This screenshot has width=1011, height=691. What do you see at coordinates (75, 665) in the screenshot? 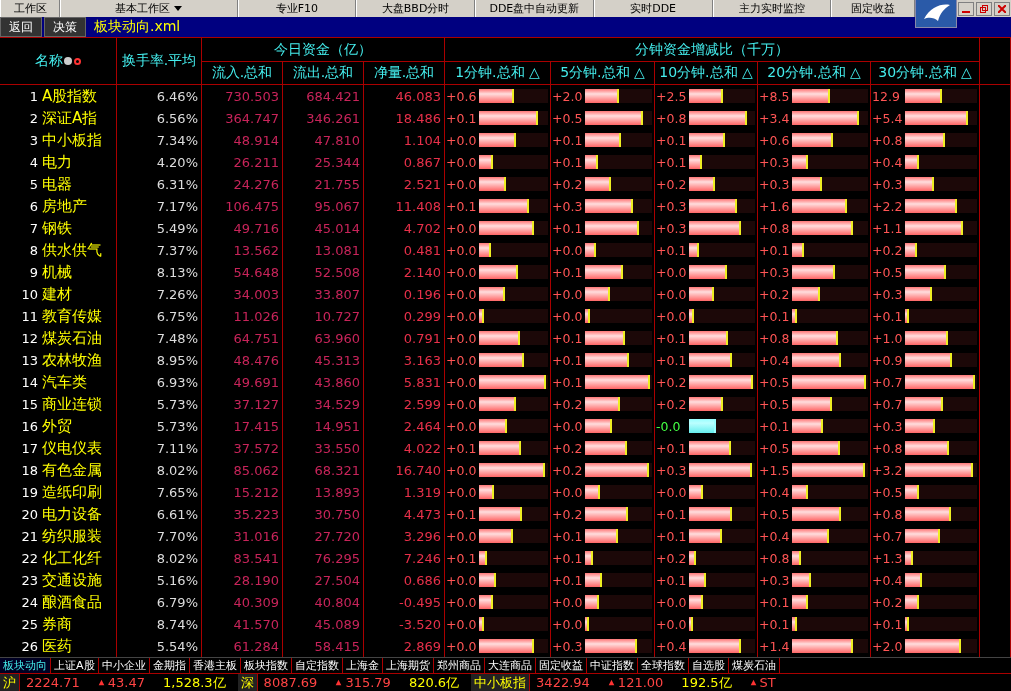
I see `sheet-tab: 上证A股` at bounding box center [75, 665].